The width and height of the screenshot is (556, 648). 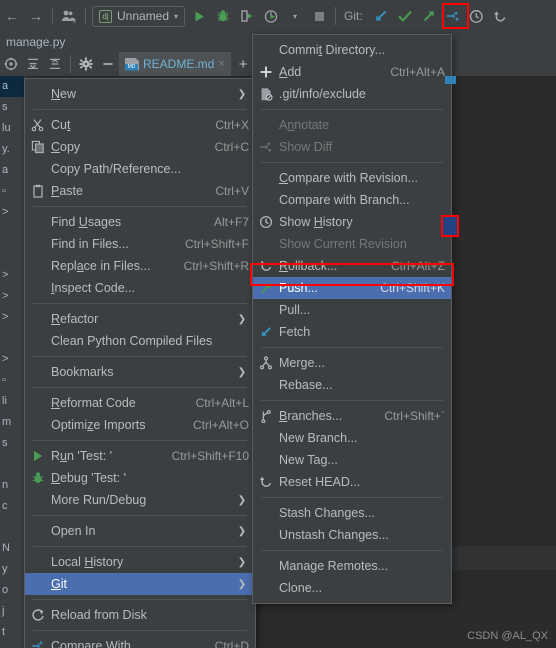 What do you see at coordinates (271, 16) in the screenshot?
I see `profiler-icon` at bounding box center [271, 16].